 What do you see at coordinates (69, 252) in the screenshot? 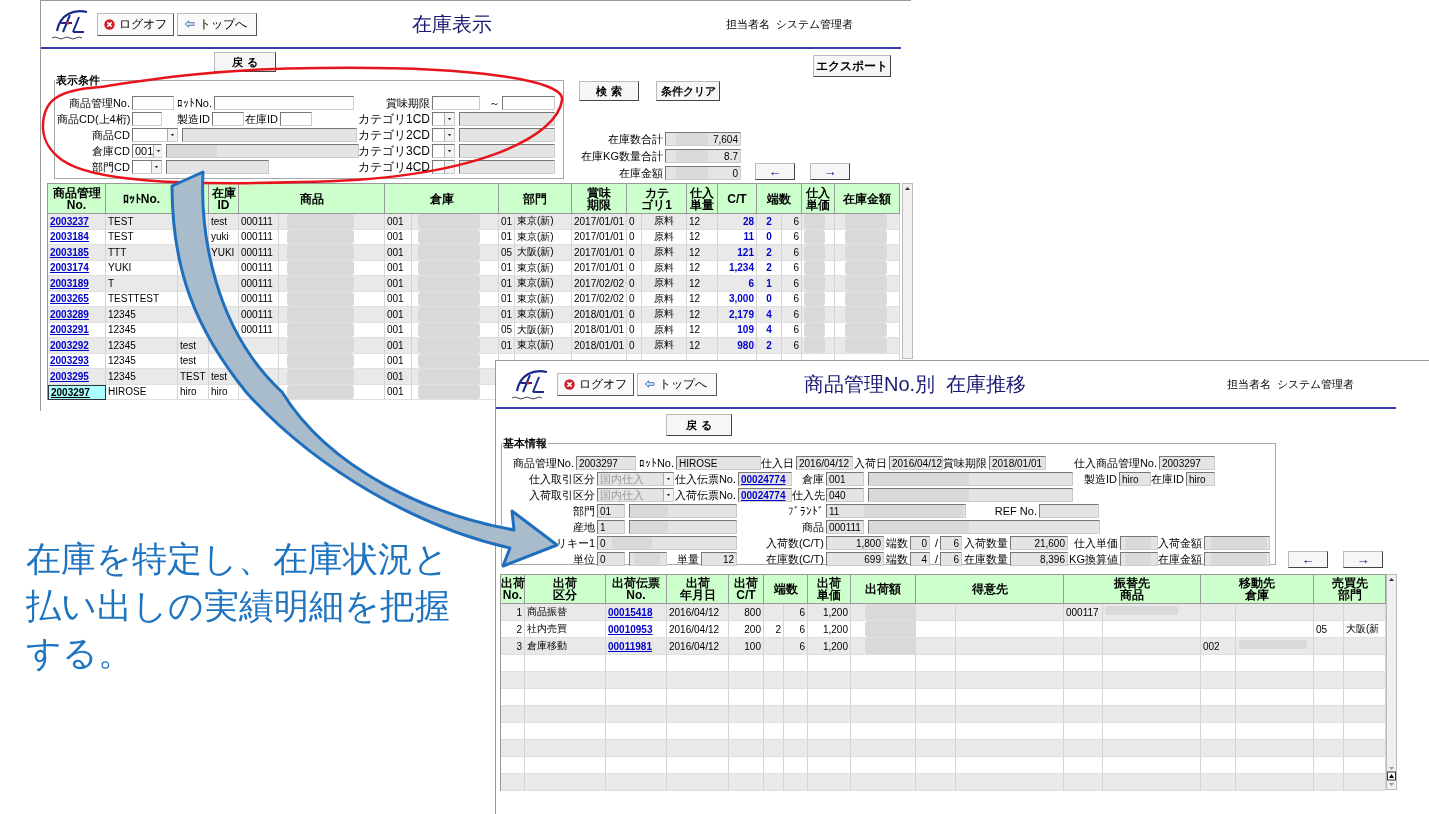
I see `link: 2003185` at bounding box center [69, 252].